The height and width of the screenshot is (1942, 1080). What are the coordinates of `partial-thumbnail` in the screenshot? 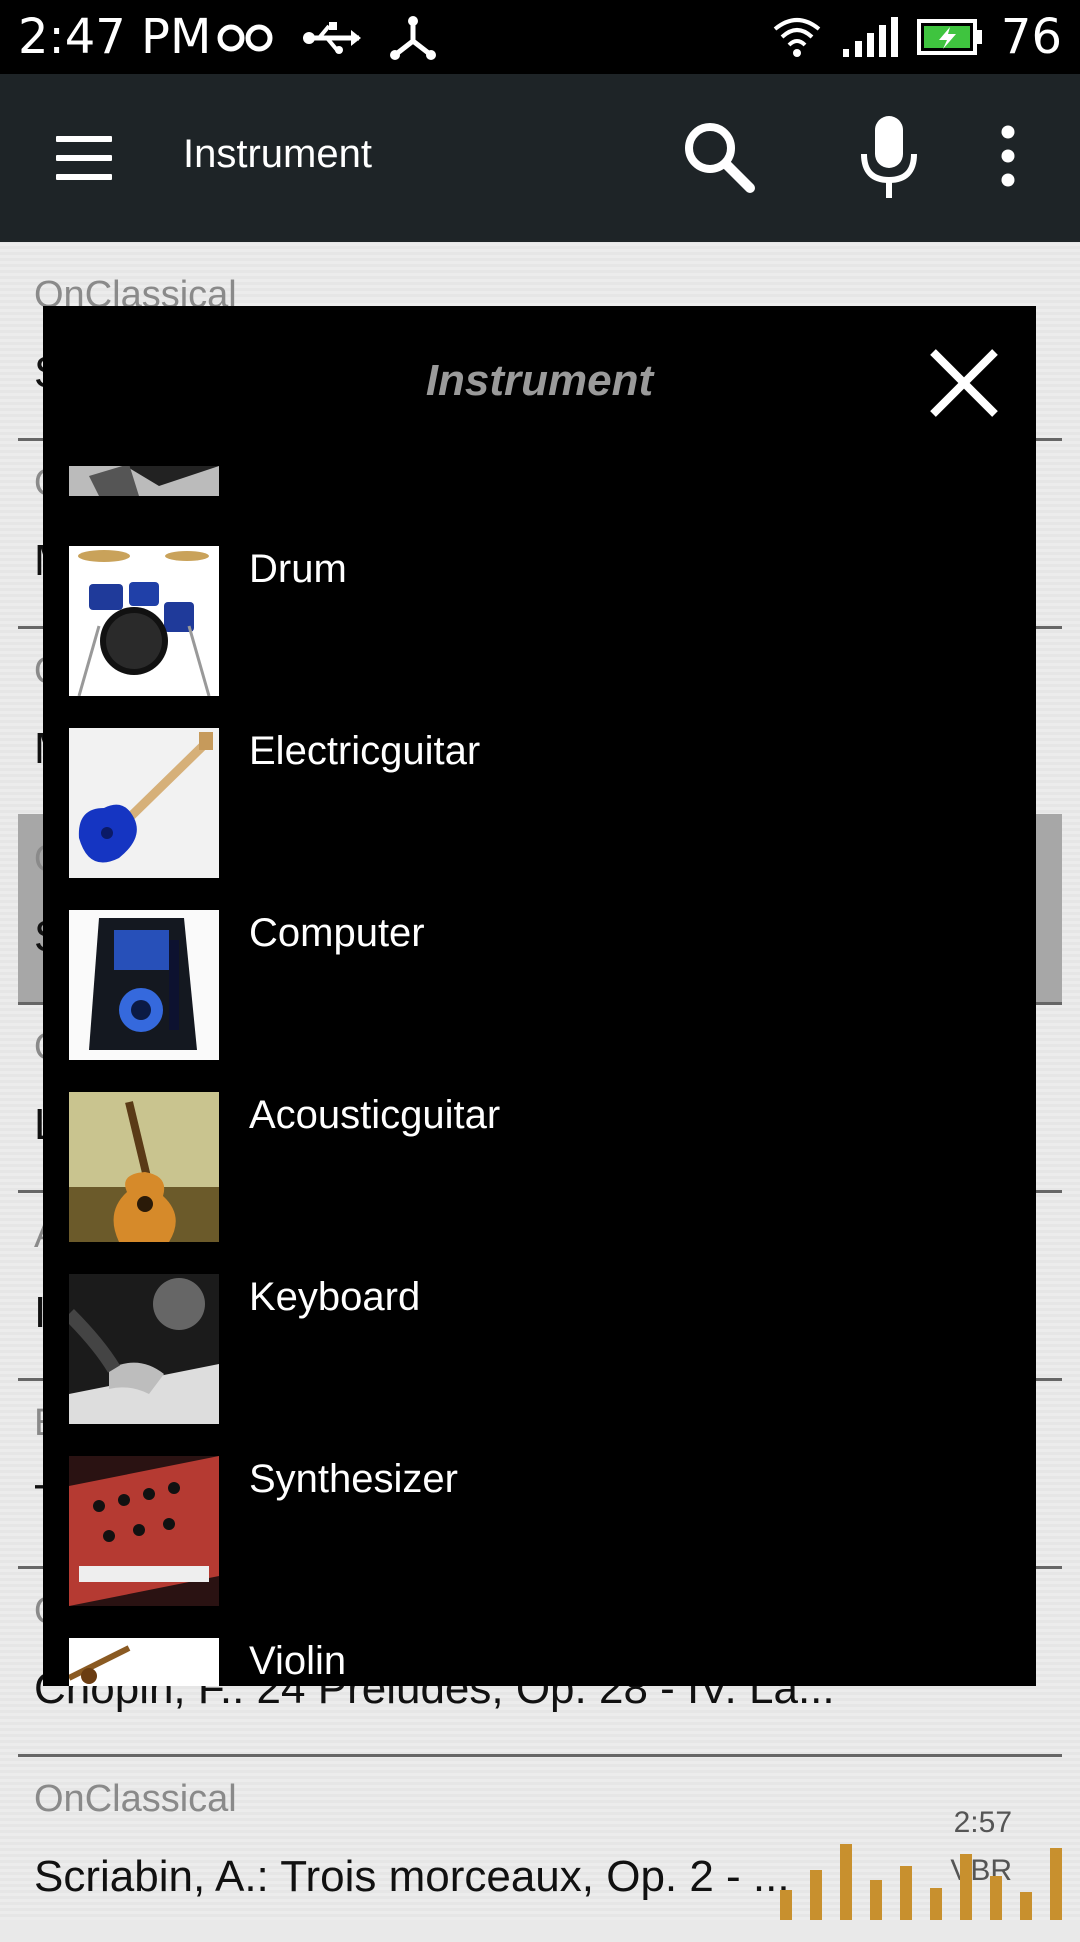 It's located at (144, 481).